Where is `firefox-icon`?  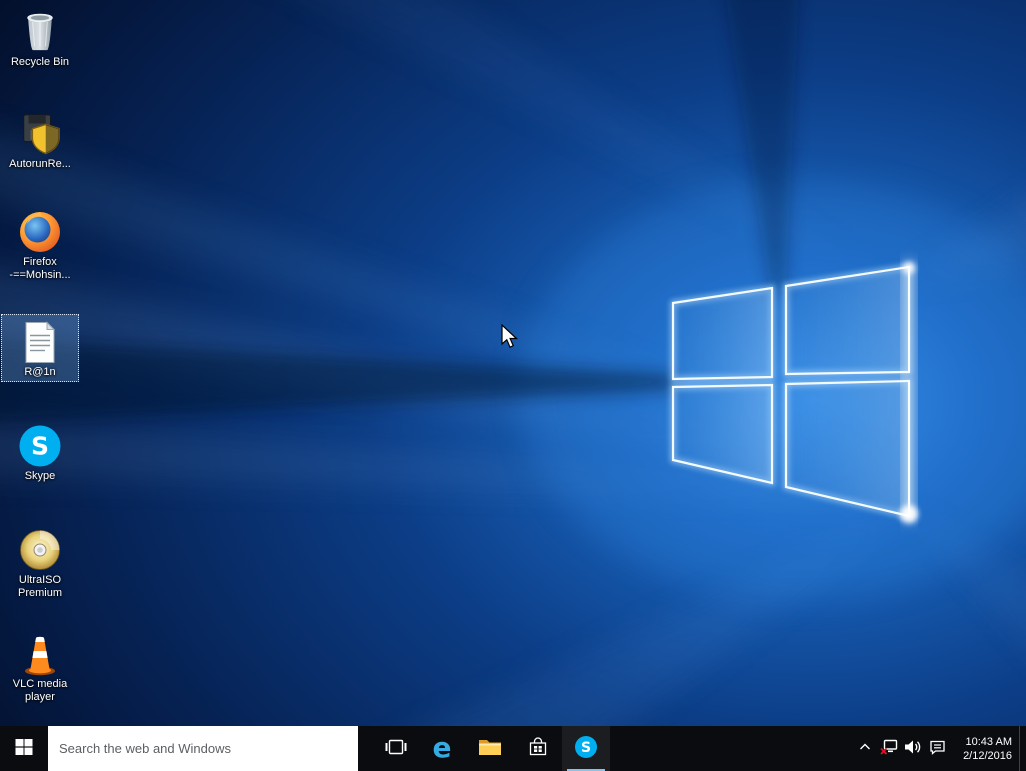 firefox-icon is located at coordinates (40, 230).